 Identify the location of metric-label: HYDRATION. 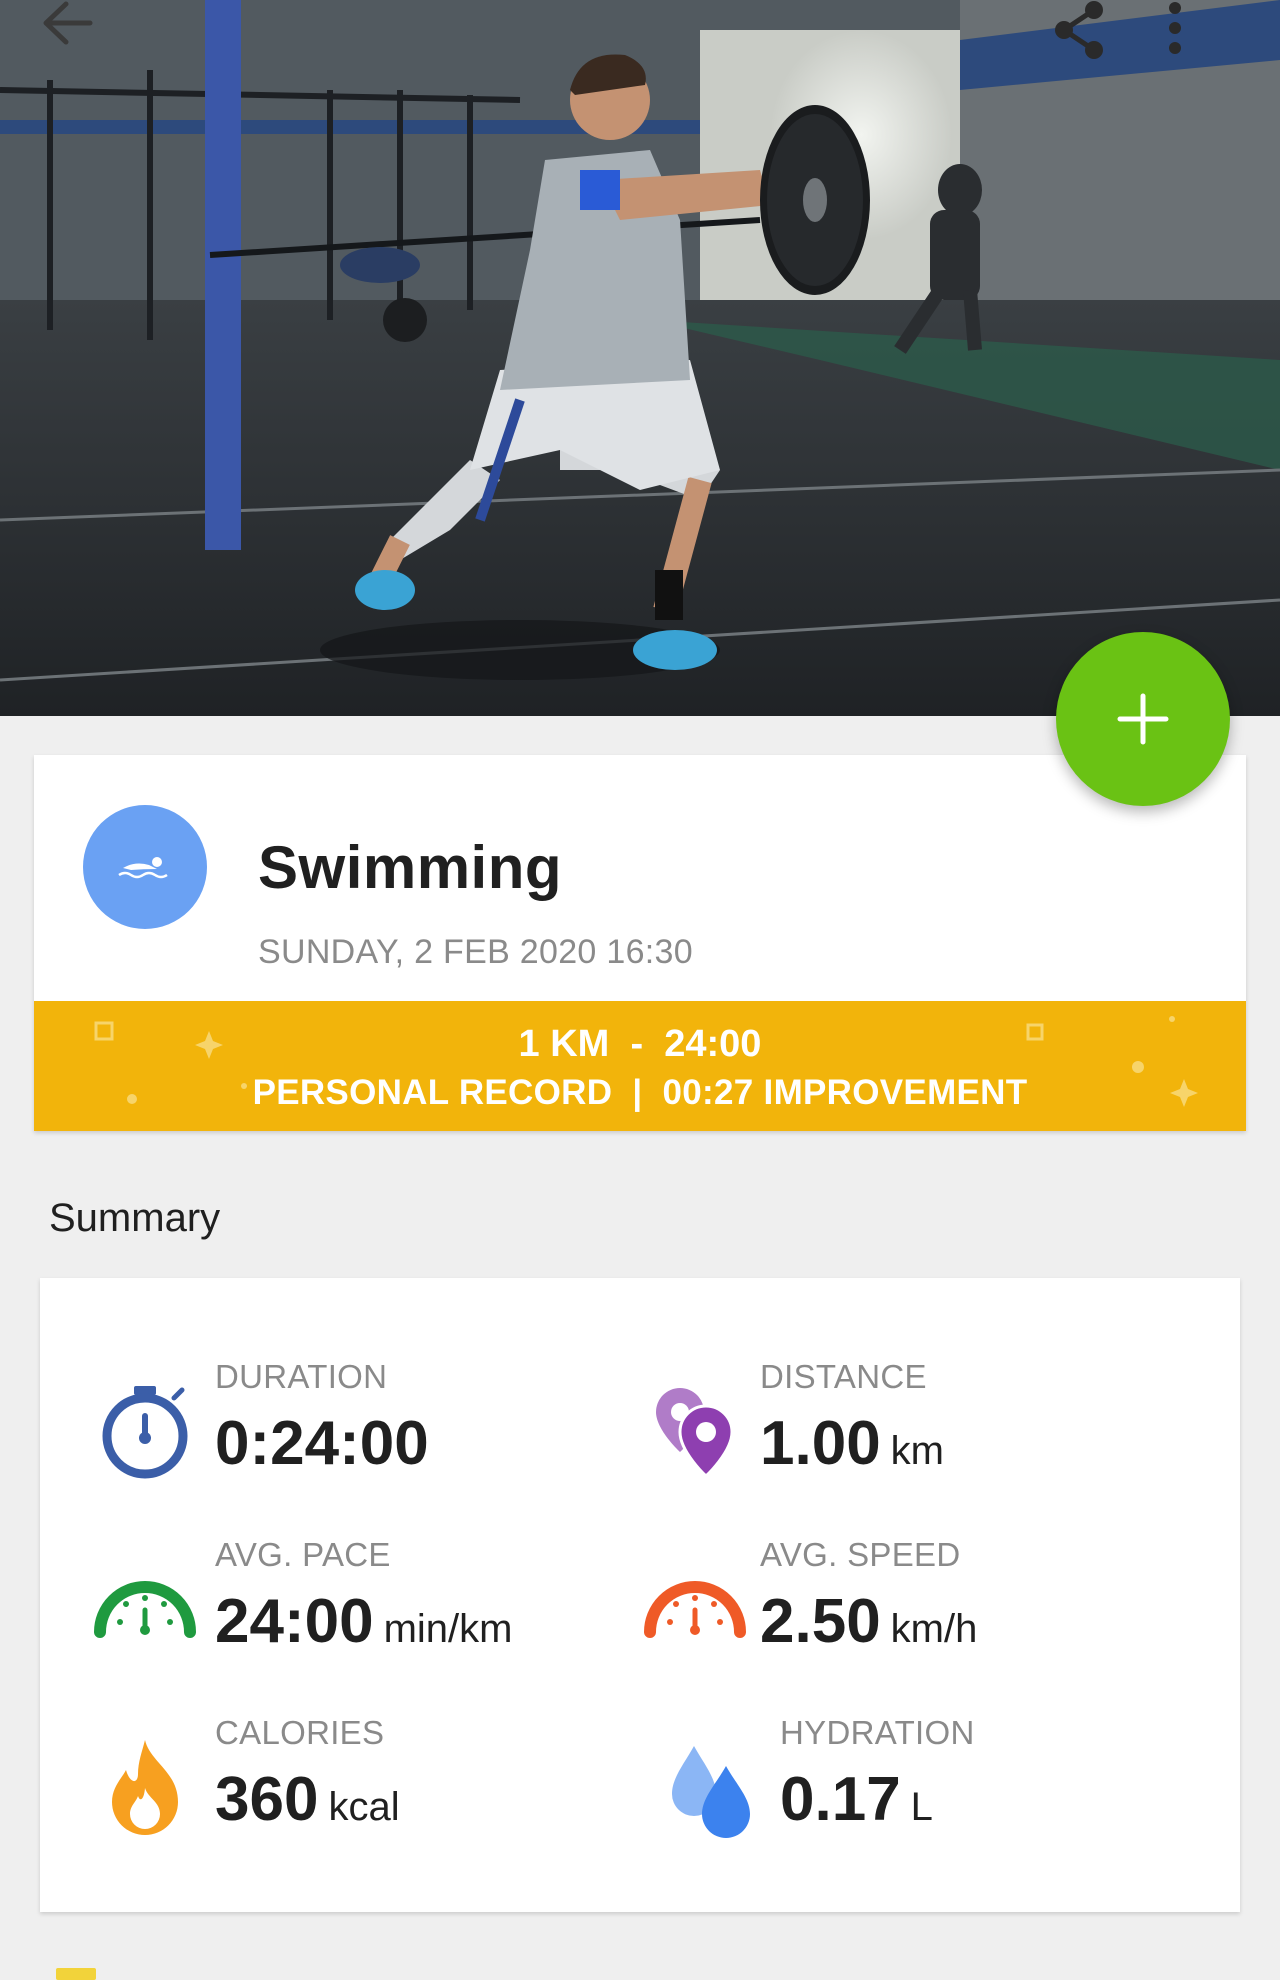
(877, 1732).